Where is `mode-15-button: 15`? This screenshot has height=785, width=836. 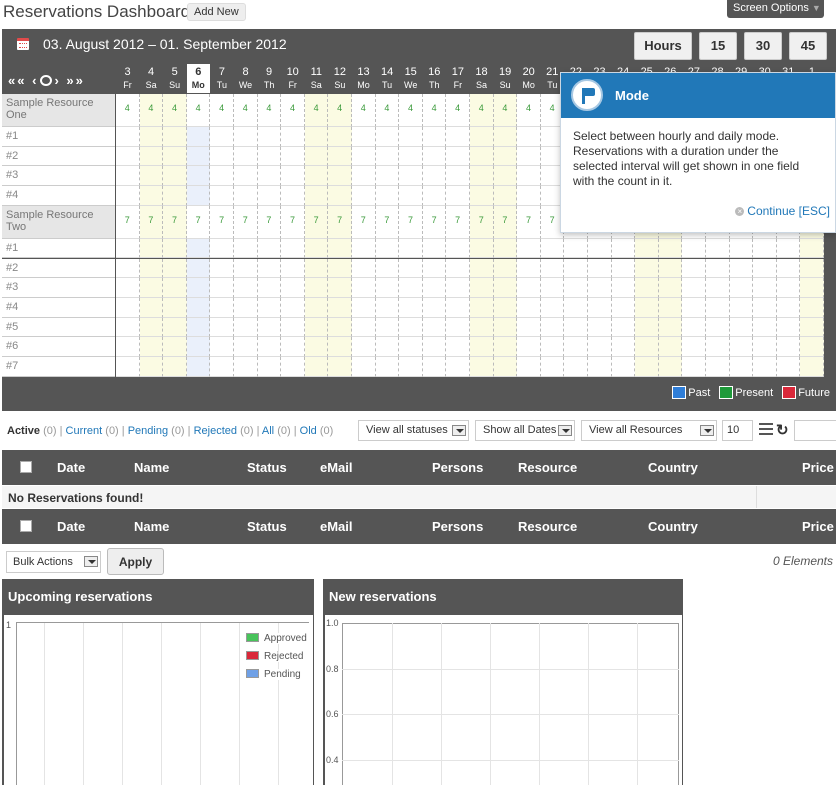 mode-15-button: 15 is located at coordinates (718, 46).